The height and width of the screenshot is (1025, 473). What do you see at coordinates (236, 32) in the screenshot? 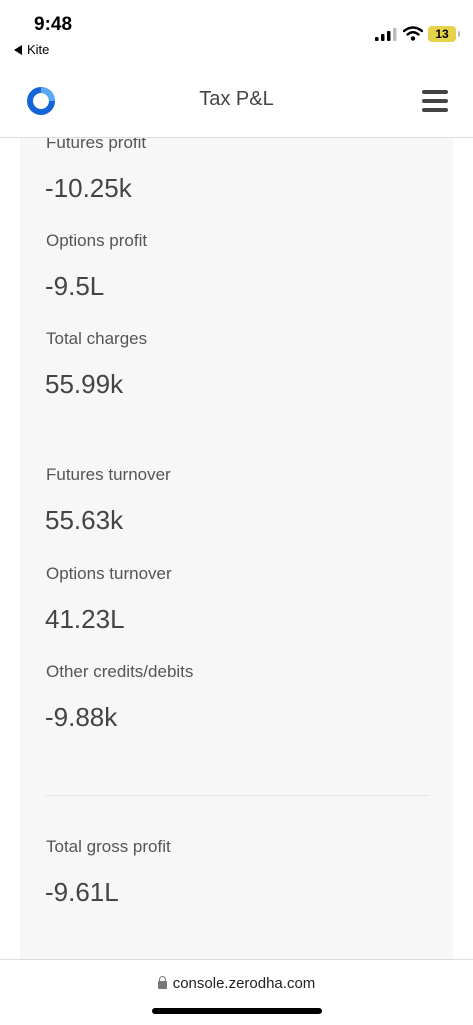
I see `status-bar: 9:48 Kite 13` at bounding box center [236, 32].